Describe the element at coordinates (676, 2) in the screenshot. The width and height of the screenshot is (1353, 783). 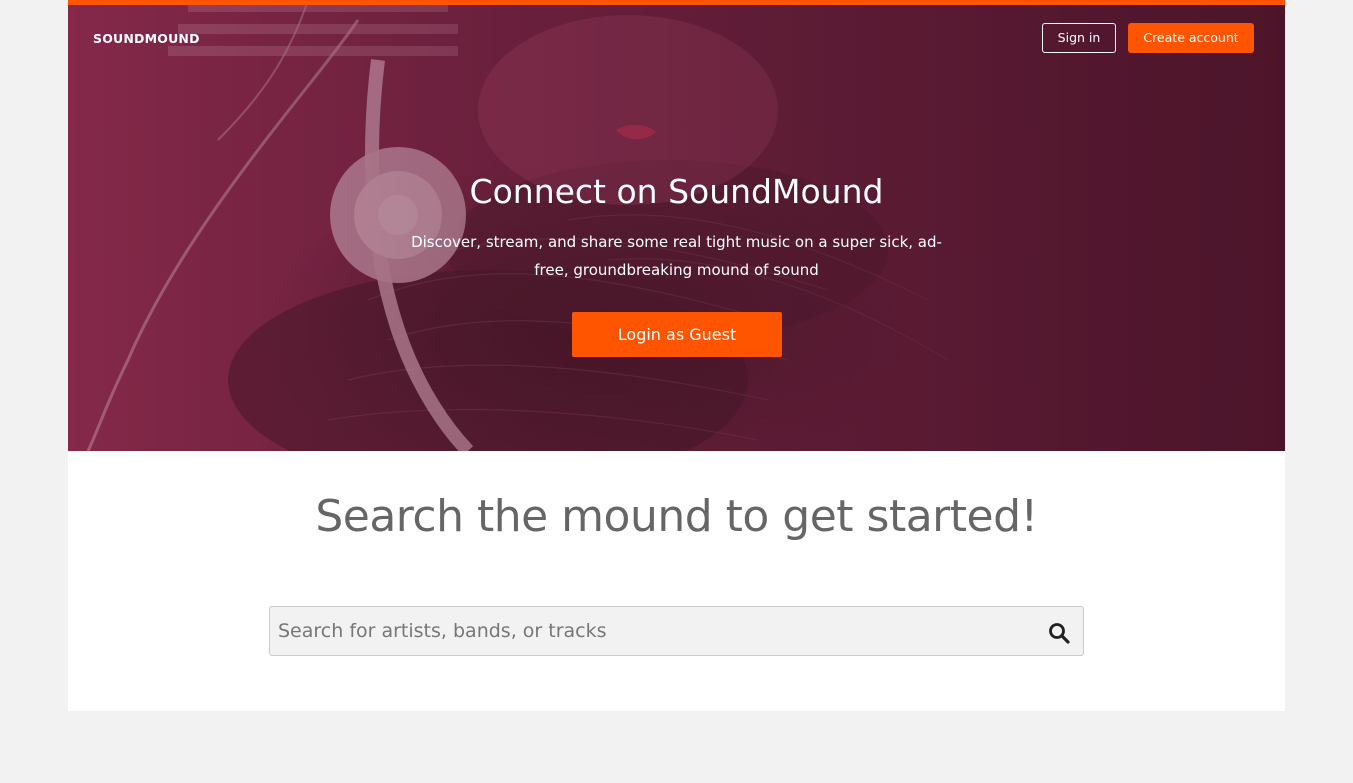
I see `top-accent-bar` at that location.